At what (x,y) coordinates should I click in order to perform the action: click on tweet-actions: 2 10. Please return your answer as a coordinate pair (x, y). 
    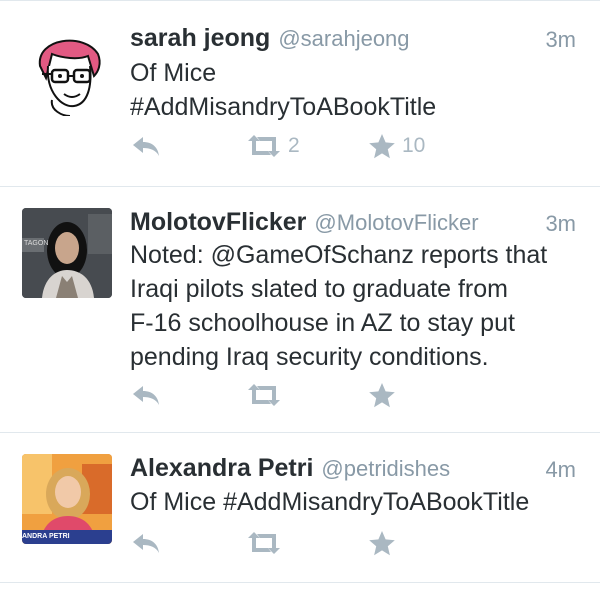
    Looking at the image, I should click on (340, 148).